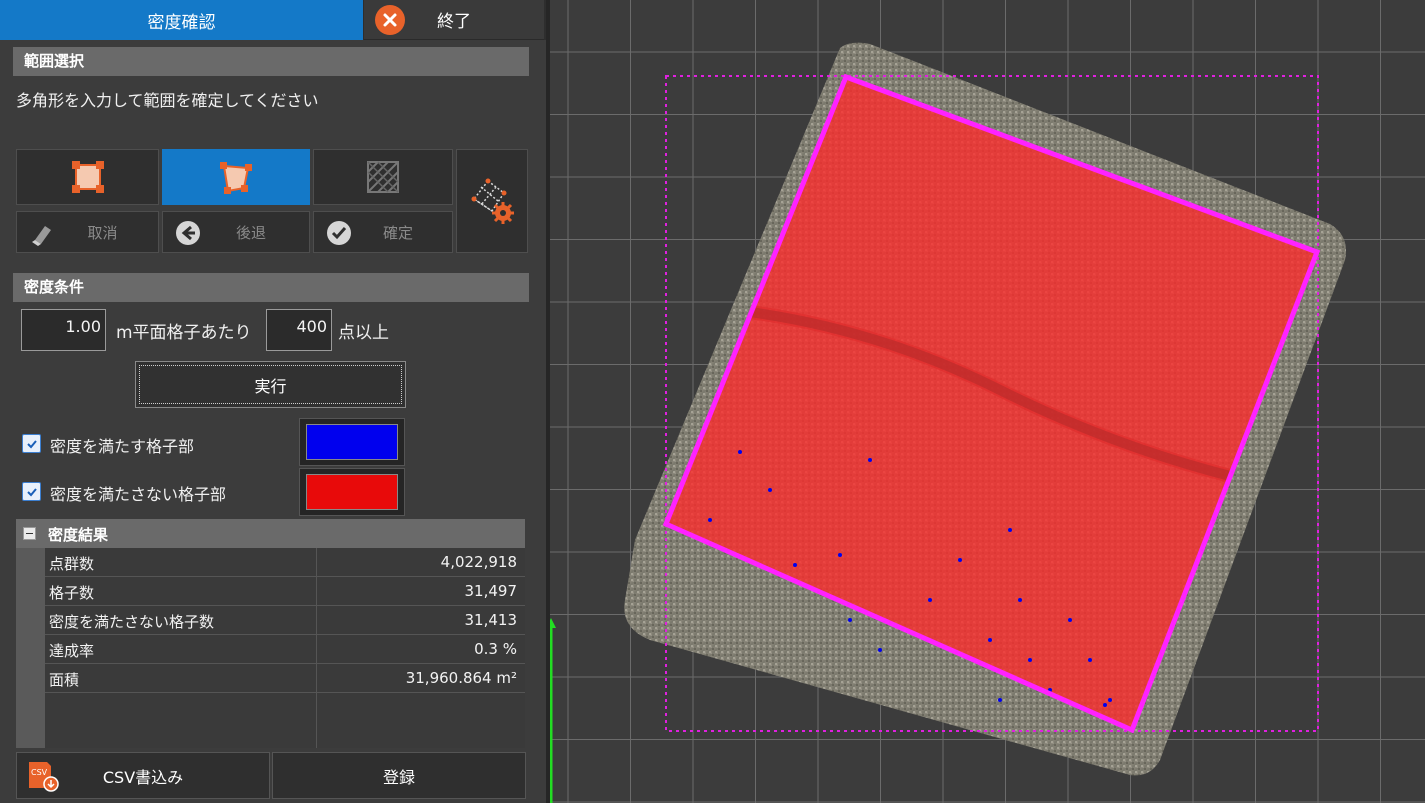 The width and height of the screenshot is (1425, 803). I want to click on csv-export-button: CSV CSV書込み, so click(143, 775).